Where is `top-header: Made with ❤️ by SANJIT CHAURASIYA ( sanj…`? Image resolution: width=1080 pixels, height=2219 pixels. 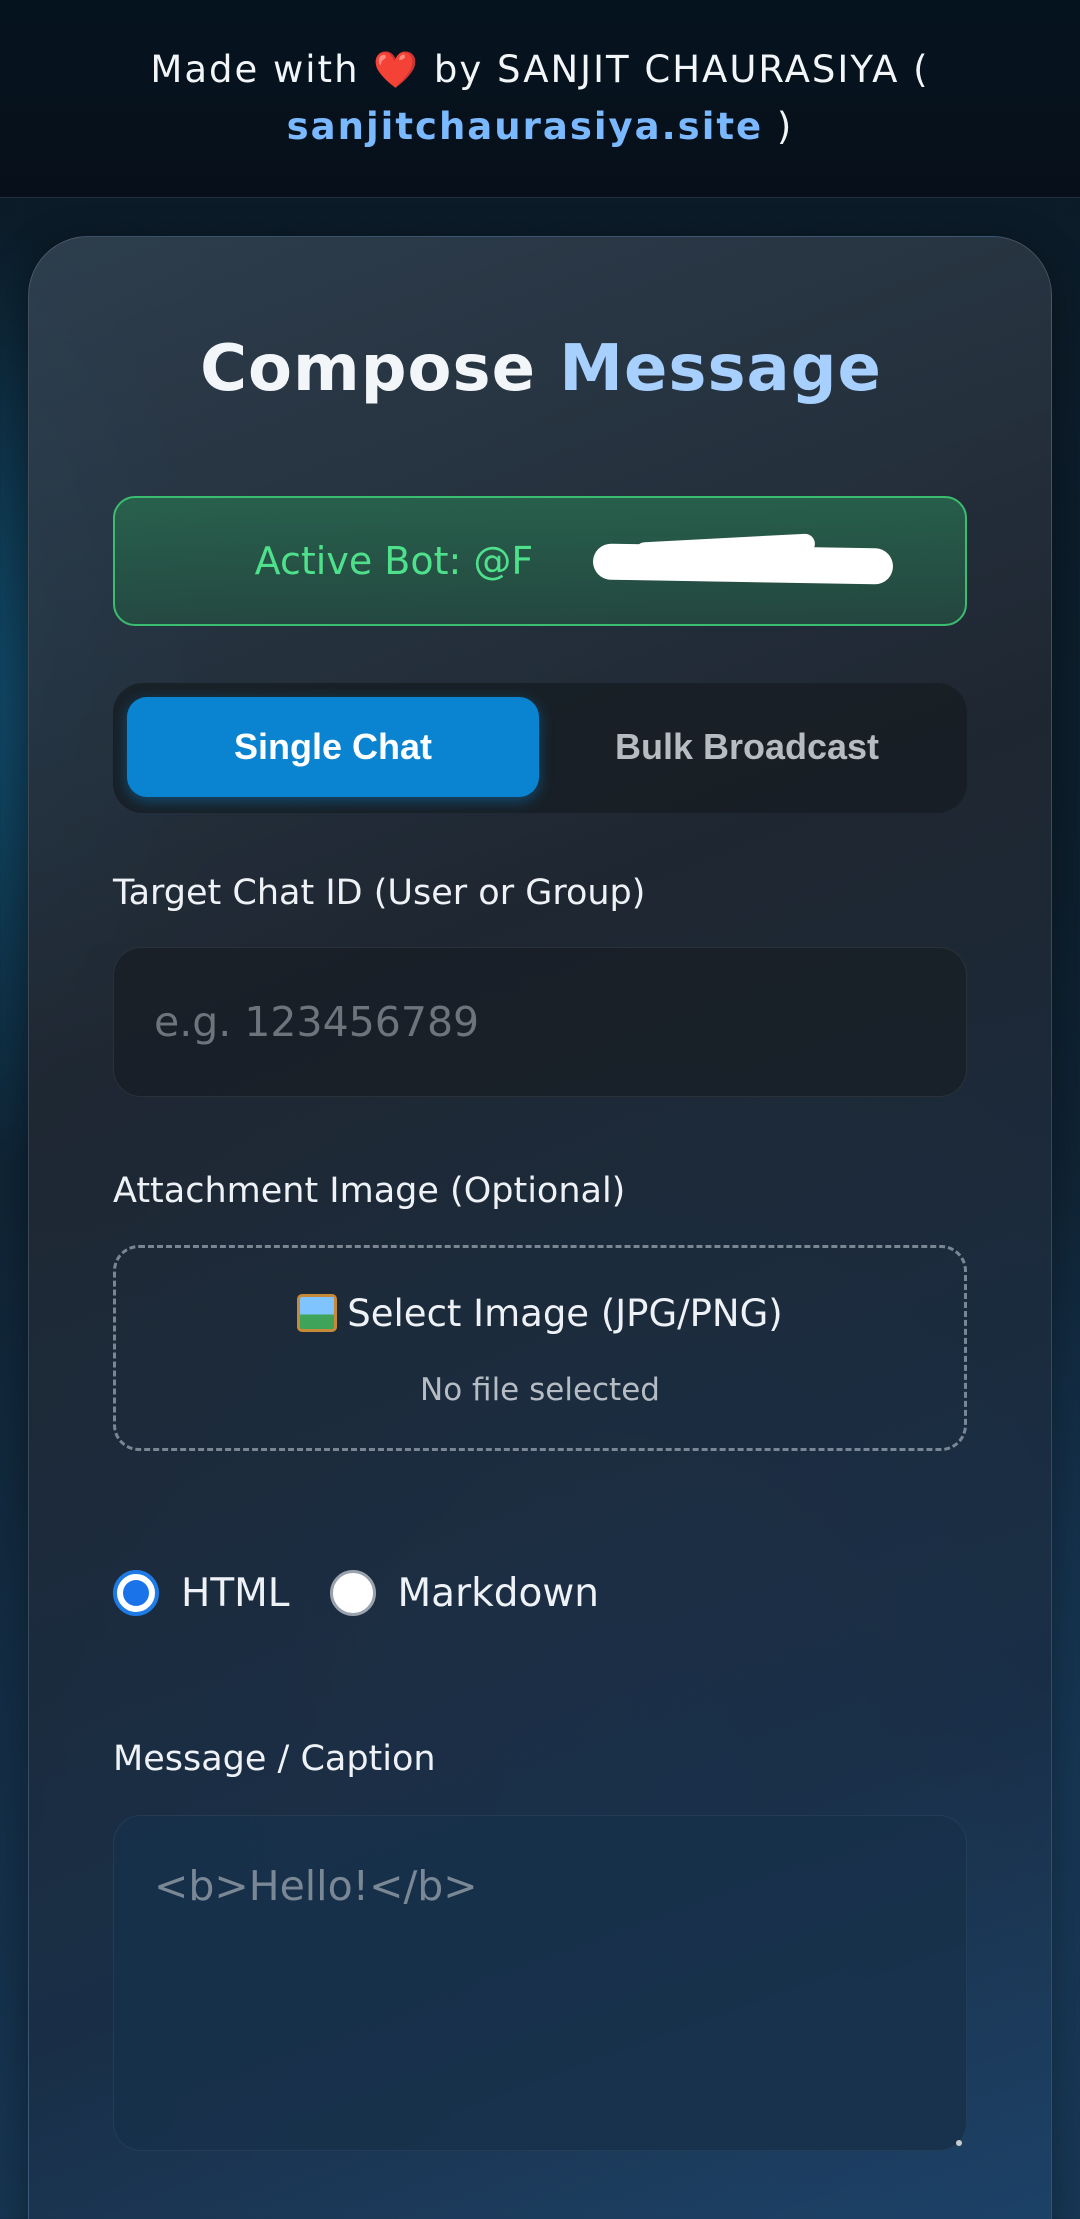
top-header: Made with ❤️ by SANJIT CHAURASIYA ( sanj… is located at coordinates (540, 99).